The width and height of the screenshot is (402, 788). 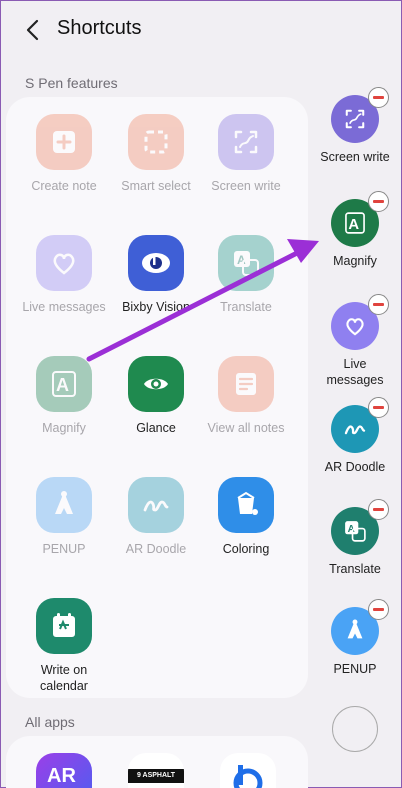 I want to click on view-all-notes-icon, so click(x=246, y=384).